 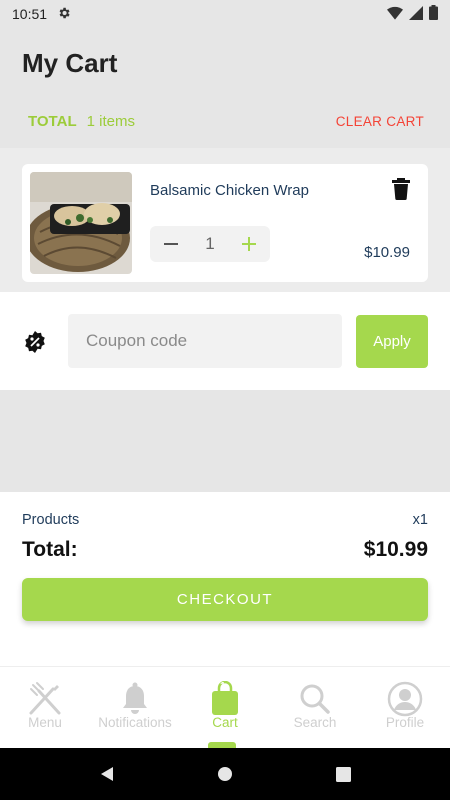 I want to click on products-count: x1, so click(x=420, y=520).